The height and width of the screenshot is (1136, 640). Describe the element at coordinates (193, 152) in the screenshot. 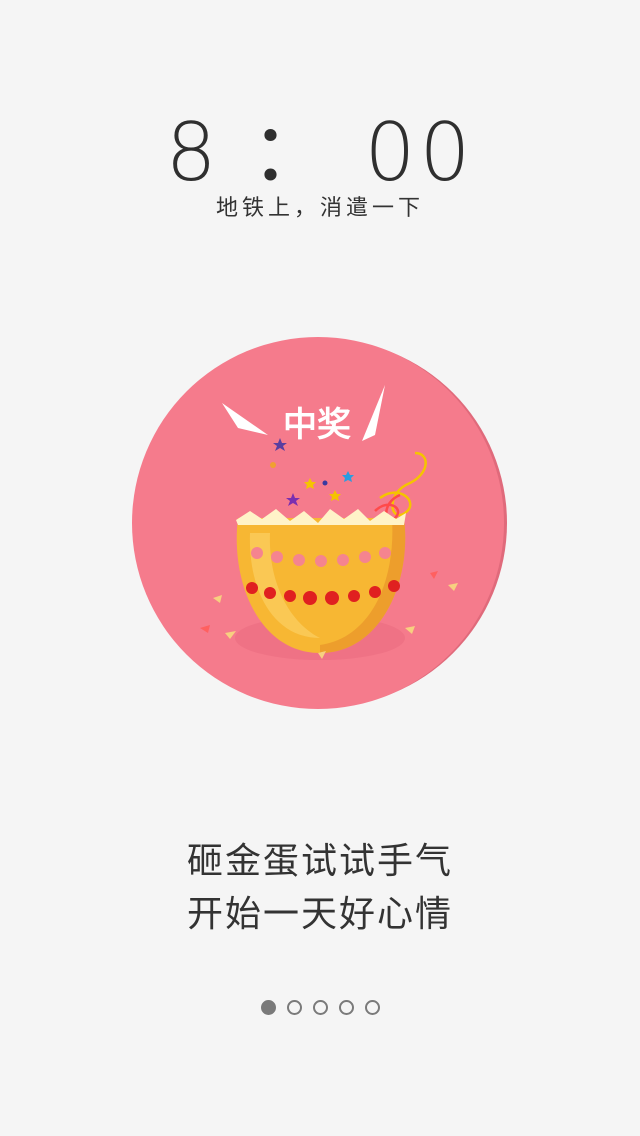

I see `clock-hour: 8` at that location.